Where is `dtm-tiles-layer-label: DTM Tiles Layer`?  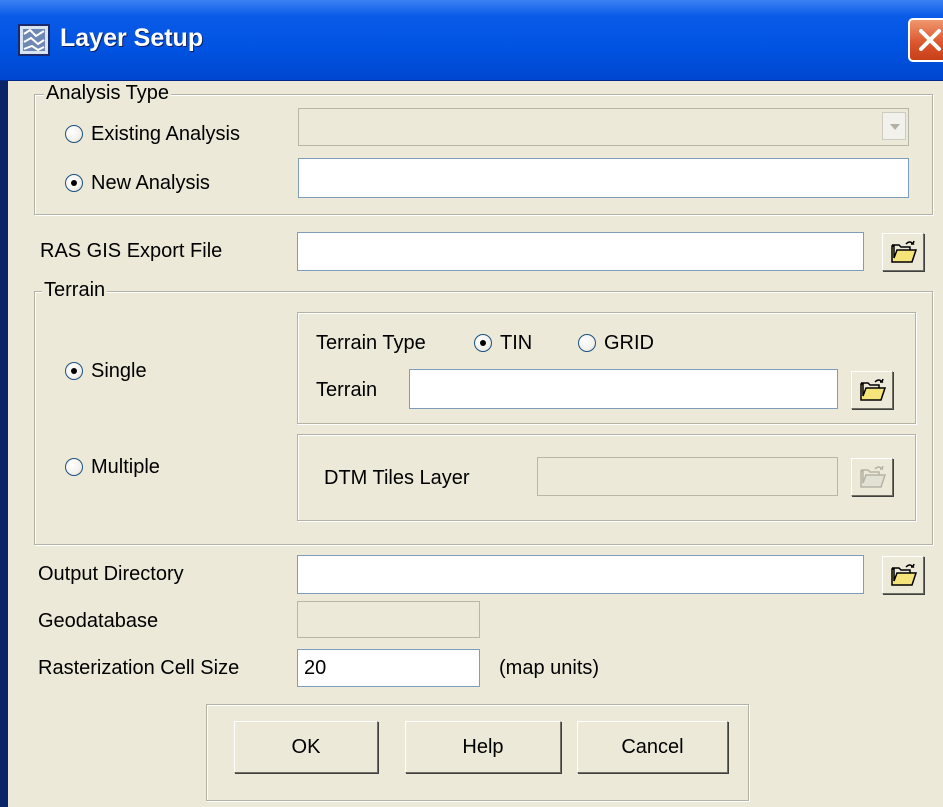 dtm-tiles-layer-label: DTM Tiles Layer is located at coordinates (397, 478).